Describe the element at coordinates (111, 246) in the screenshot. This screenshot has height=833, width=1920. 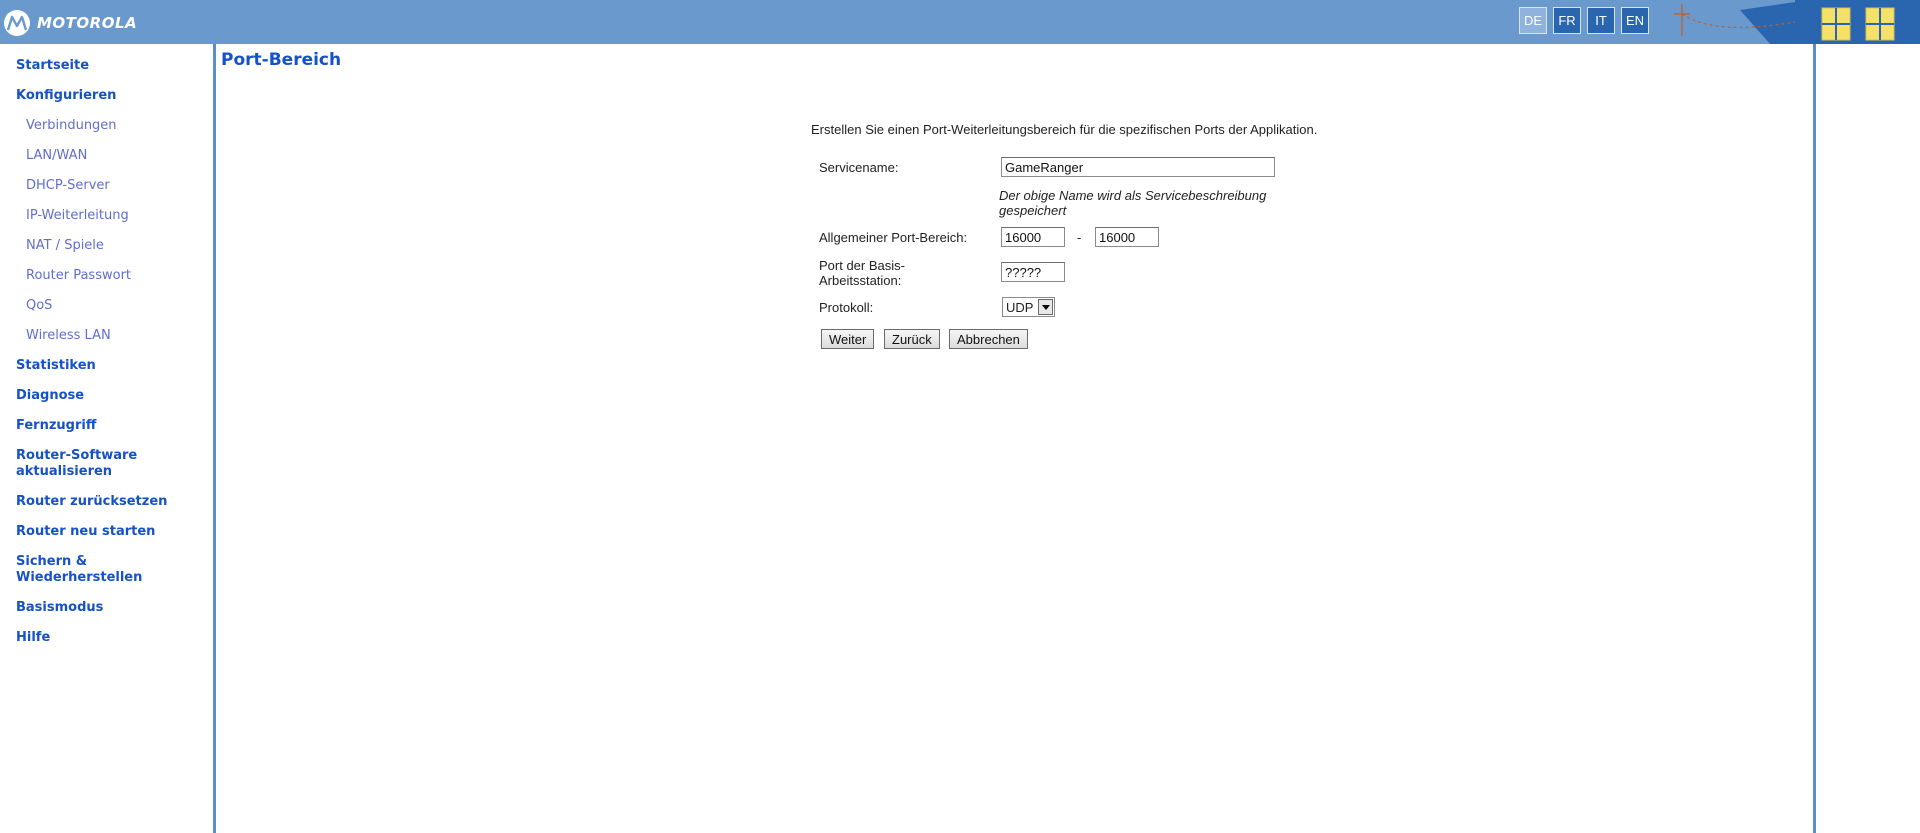
I see `sidebar-item-nat-spiele: NAT / Spiele` at that location.